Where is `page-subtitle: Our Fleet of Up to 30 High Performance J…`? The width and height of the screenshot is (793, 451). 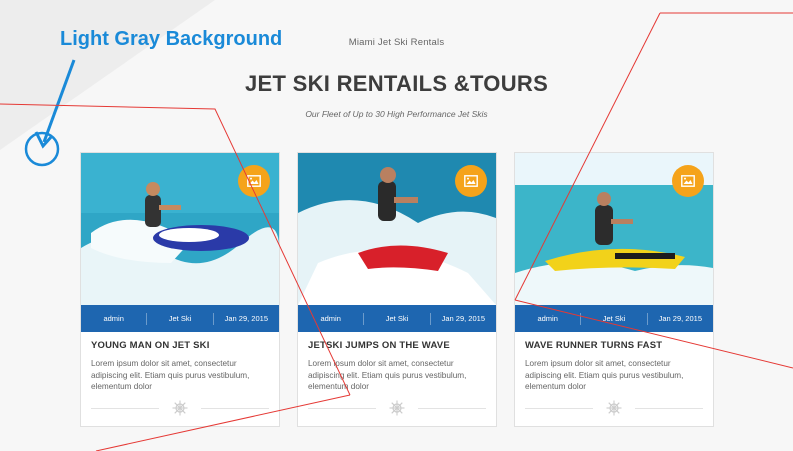
page-subtitle: Our Fleet of Up to 30 High Performance J… is located at coordinates (396, 114).